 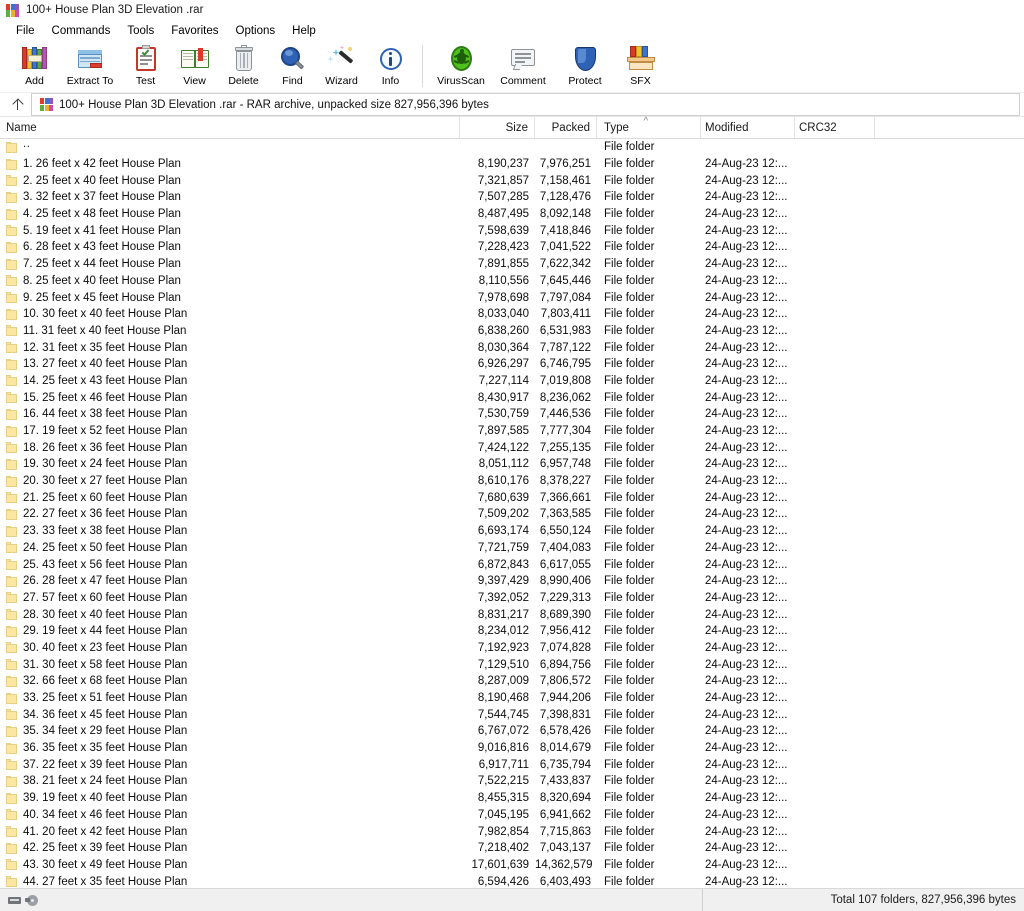 I want to click on cell-name: 44. 27 feet x 35 feet House Plan, so click(x=230, y=882).